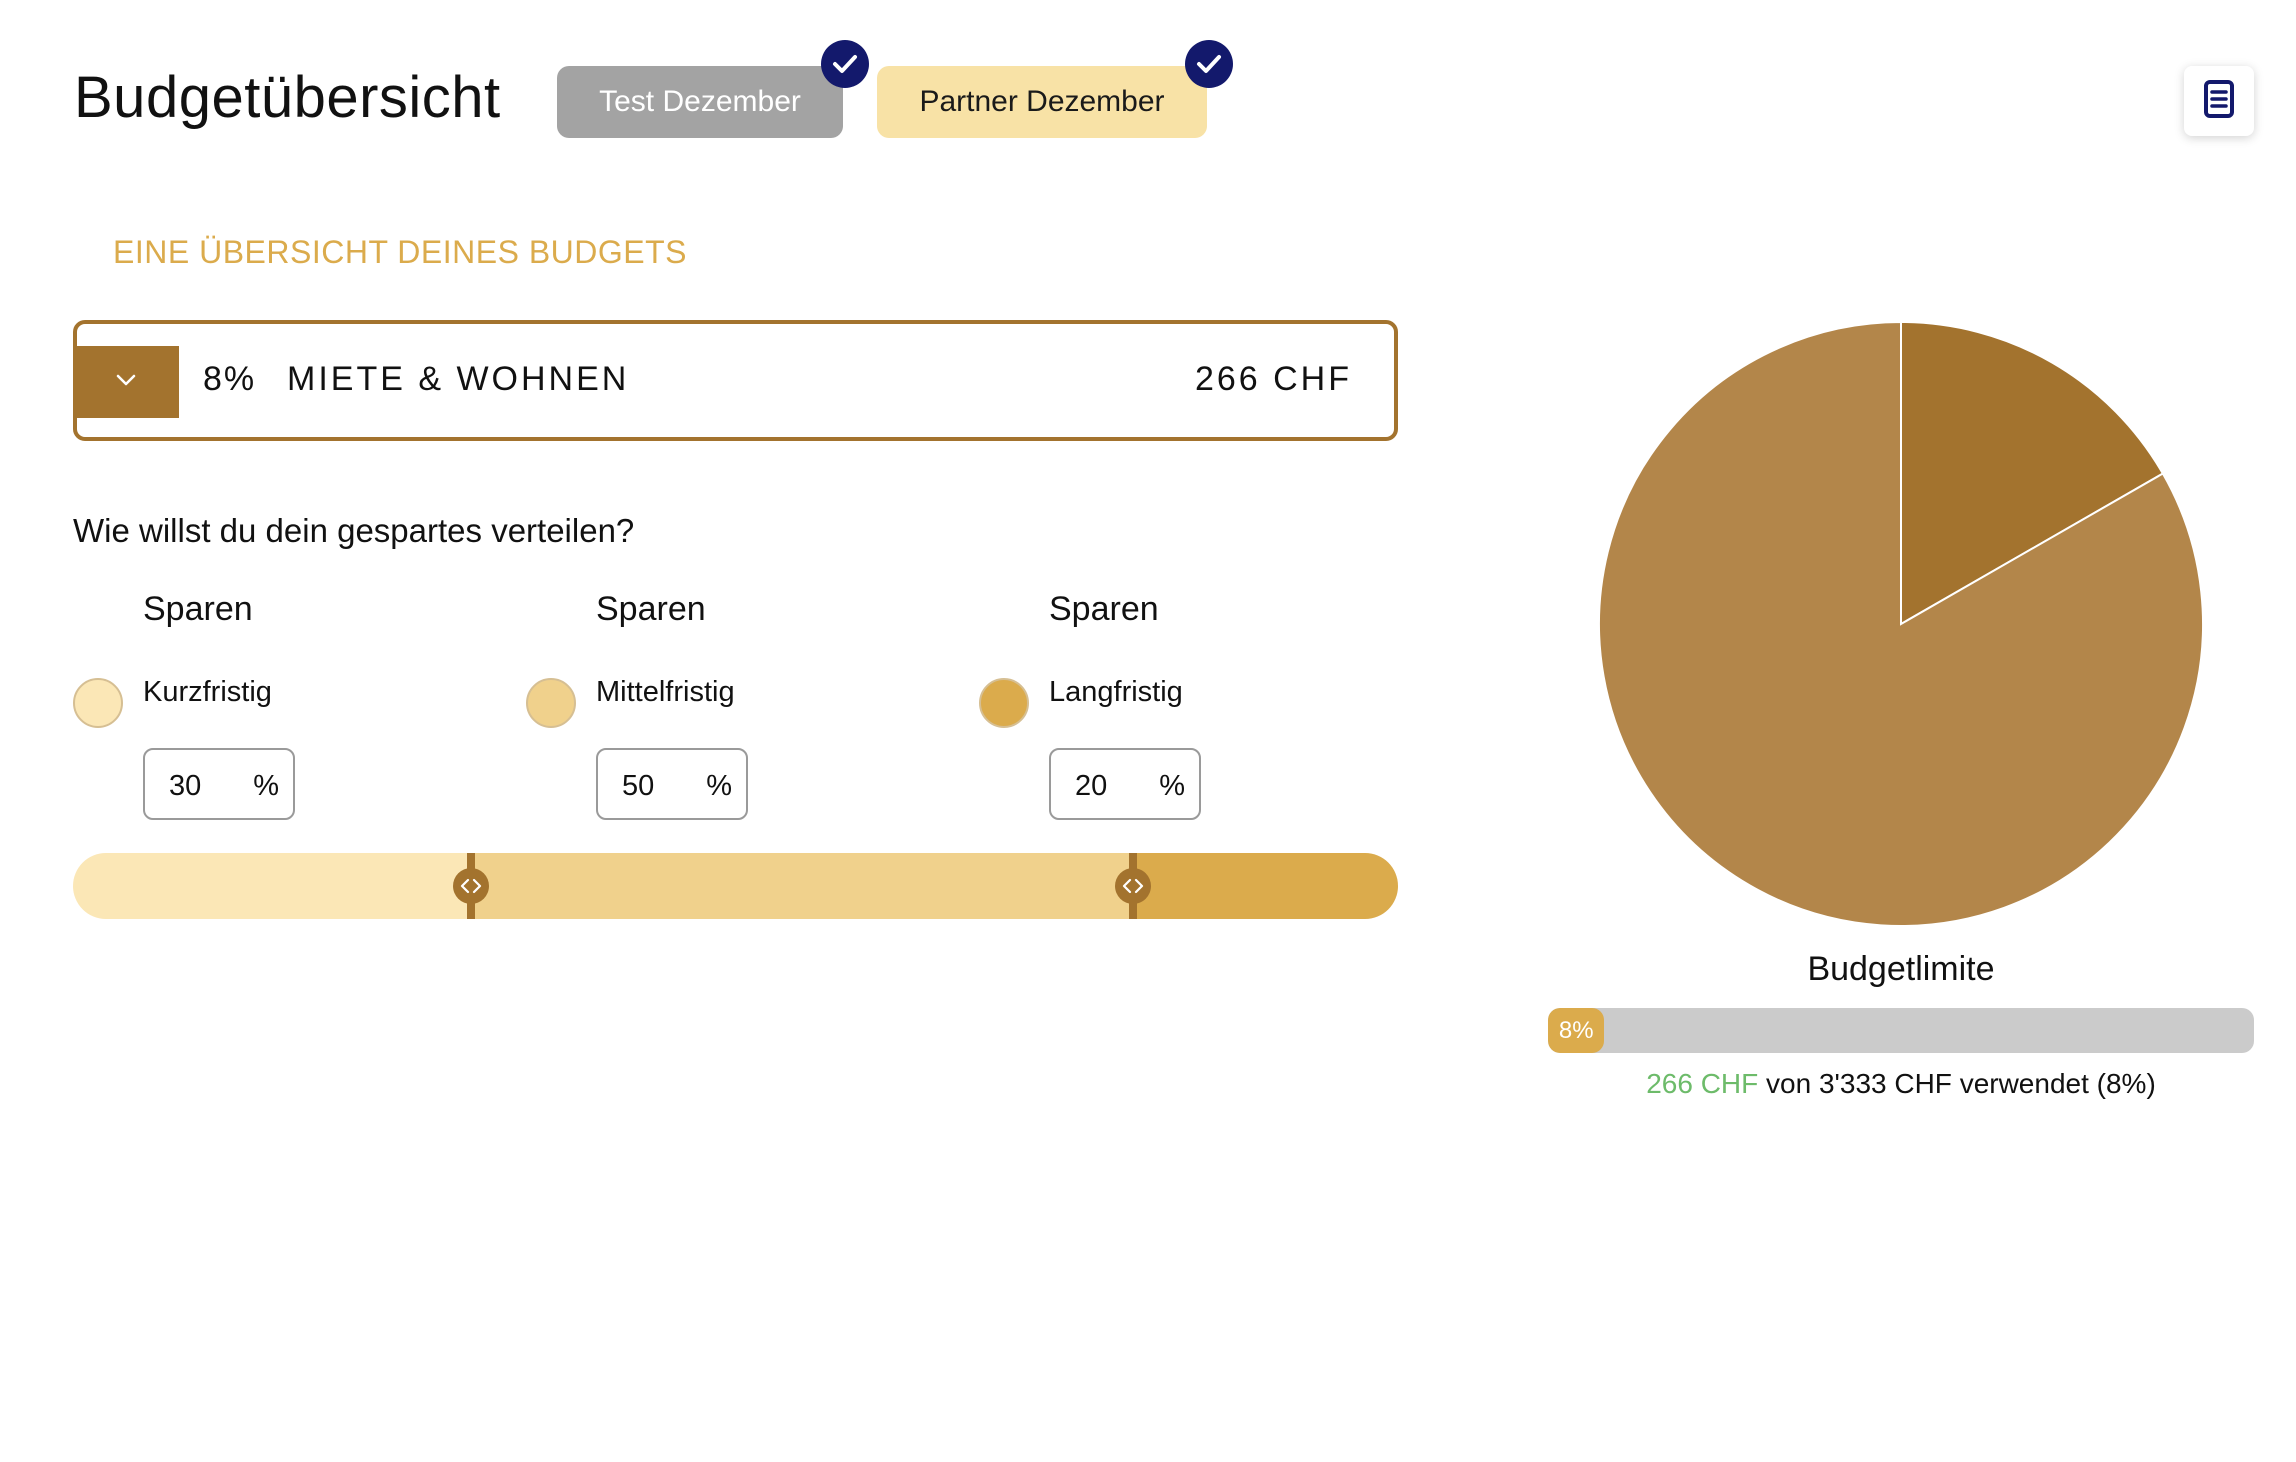  Describe the element at coordinates (672, 784) in the screenshot. I see `percent-input-mid: 50 %` at that location.